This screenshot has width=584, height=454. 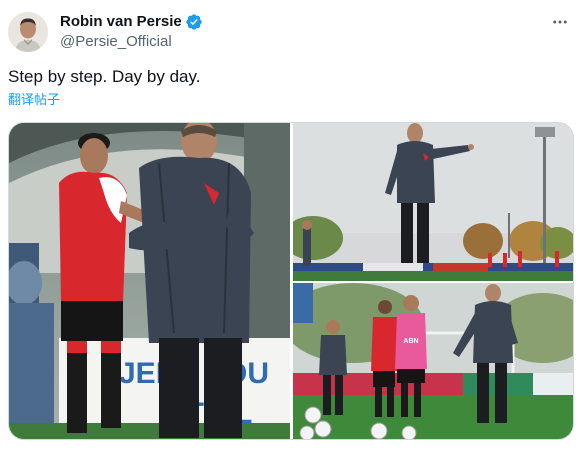 What do you see at coordinates (194, 22) in the screenshot?
I see `verified-badge-icon` at bounding box center [194, 22].